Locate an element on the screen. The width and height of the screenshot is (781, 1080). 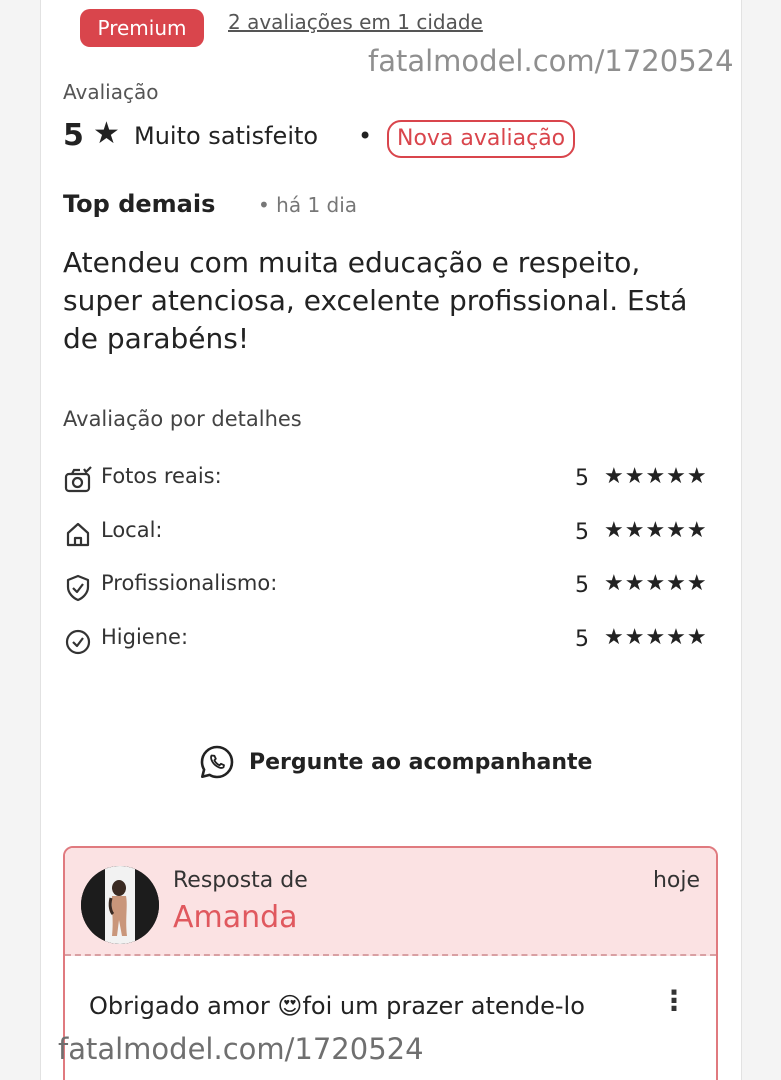
ask-companion-label: Pergunte ao acompanhante is located at coordinates (421, 762).